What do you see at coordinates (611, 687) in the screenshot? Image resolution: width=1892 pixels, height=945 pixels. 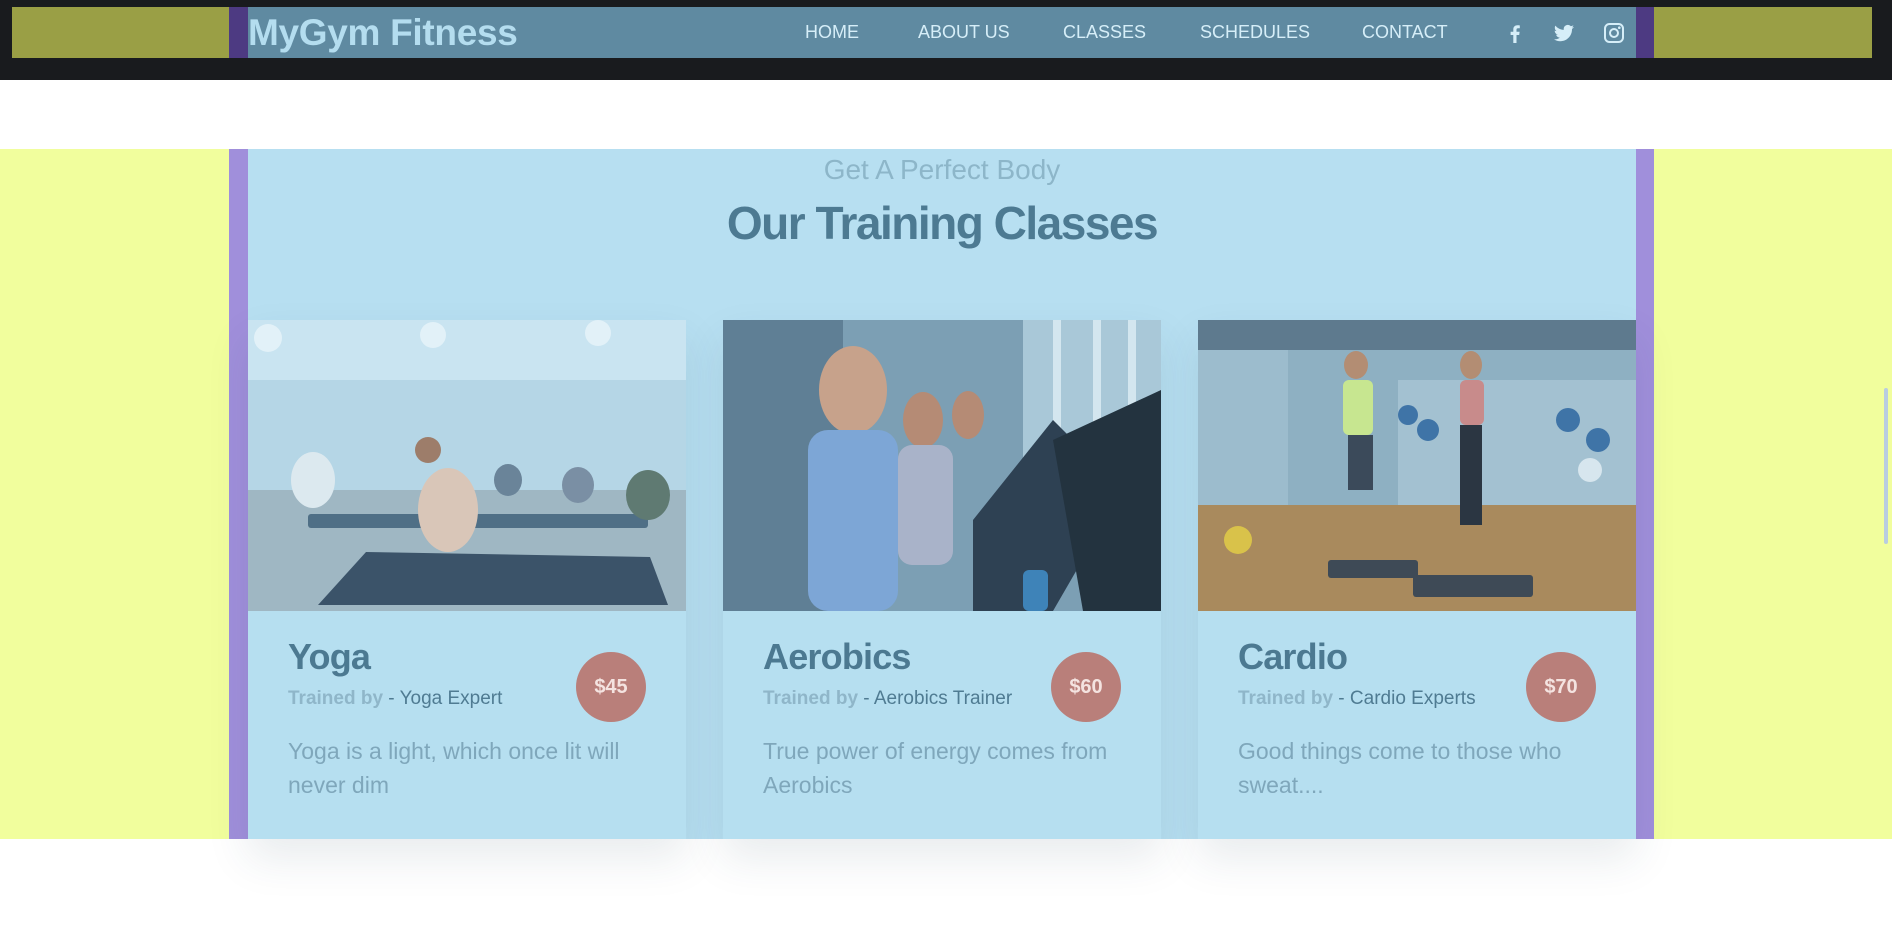 I see `price-badge: $45` at bounding box center [611, 687].